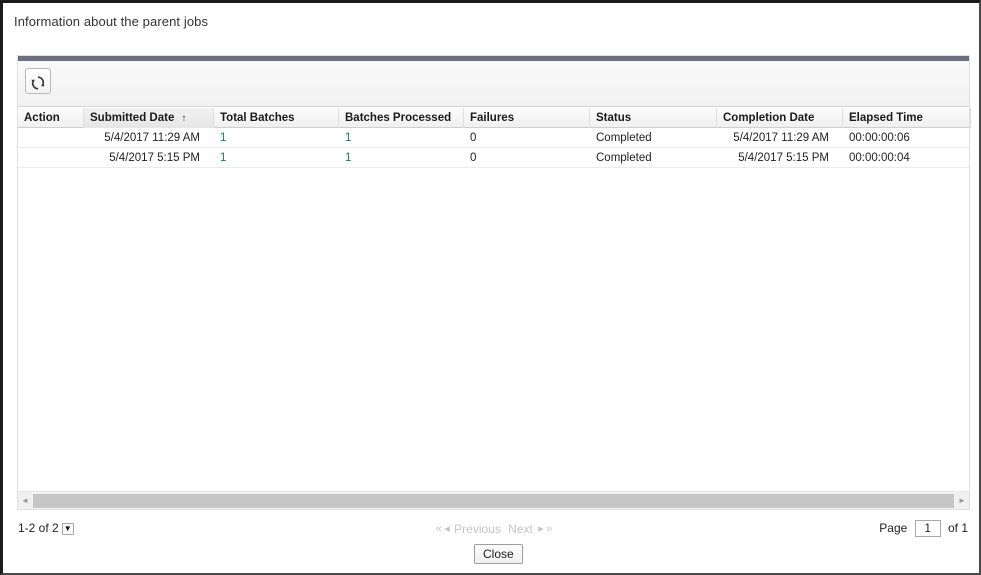 This screenshot has height=575, width=981. I want to click on column-header-action: Action, so click(51, 118).